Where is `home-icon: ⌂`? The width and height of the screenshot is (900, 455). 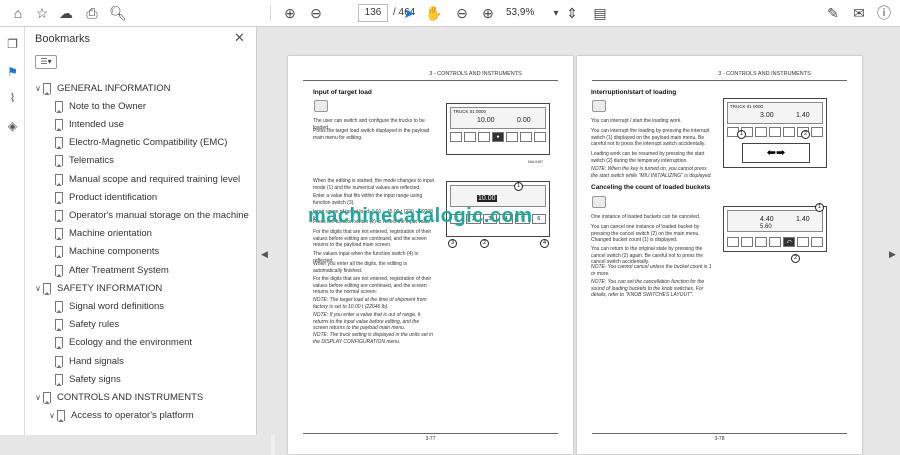 home-icon: ⌂ is located at coordinates (18, 13).